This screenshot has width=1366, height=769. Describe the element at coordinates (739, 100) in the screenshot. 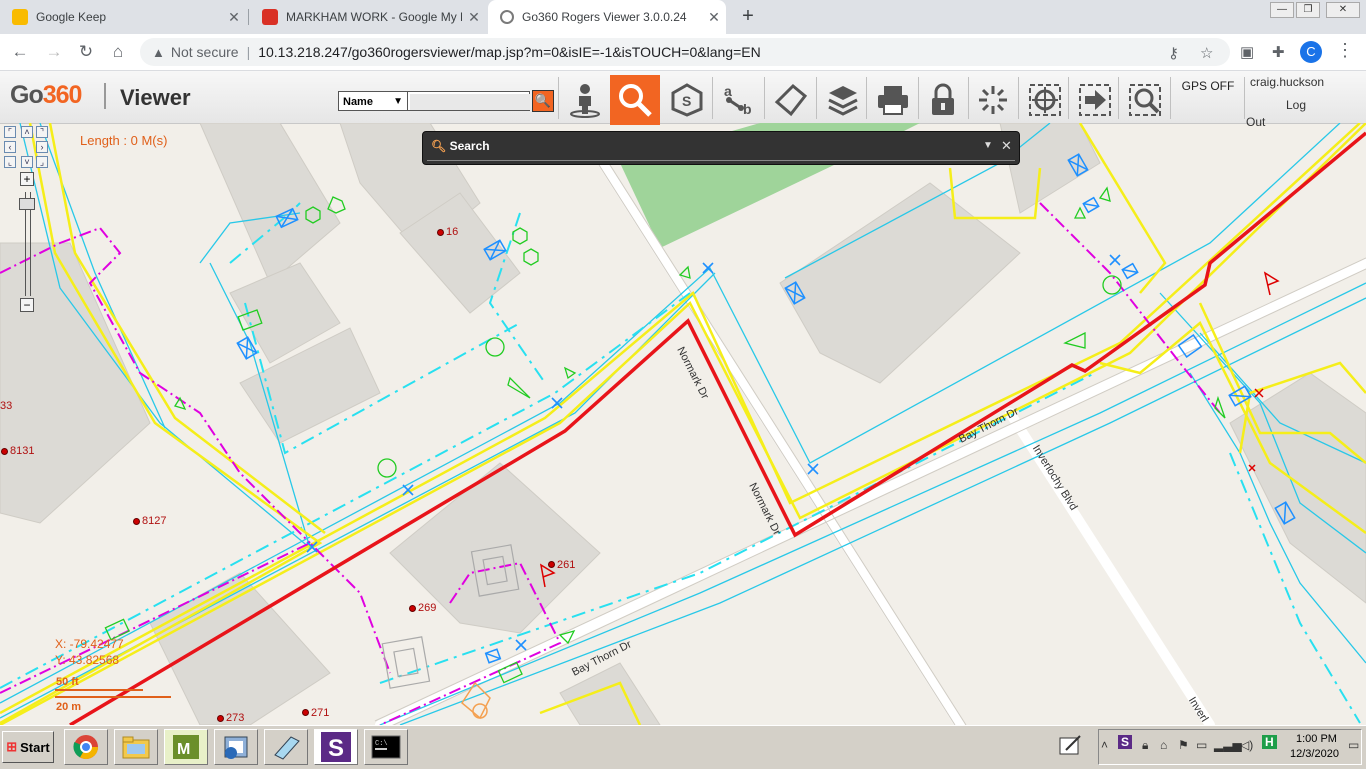

I see `measure-button: ab` at that location.